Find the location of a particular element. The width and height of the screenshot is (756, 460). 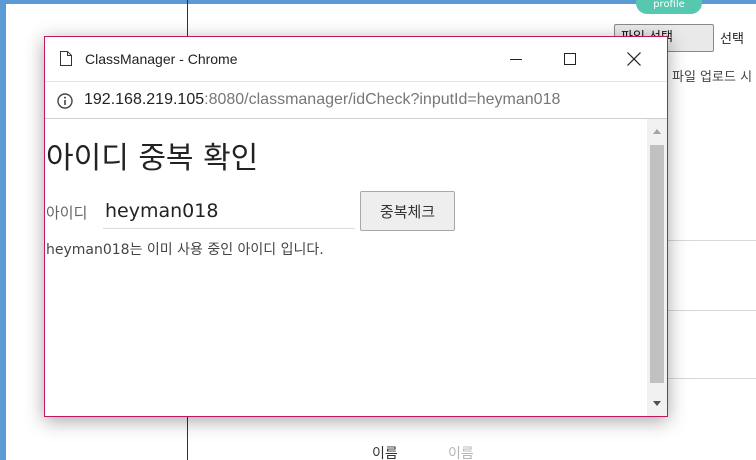

document-icon is located at coordinates (66, 58).